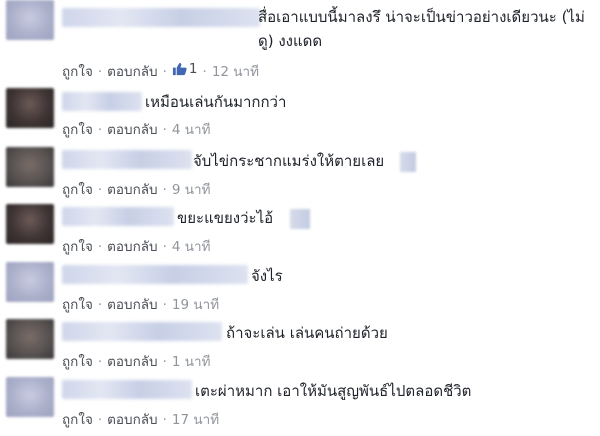 The height and width of the screenshot is (436, 600). I want to click on comment-text: ขยะแขยงว่ะไอ้, so click(225, 218).